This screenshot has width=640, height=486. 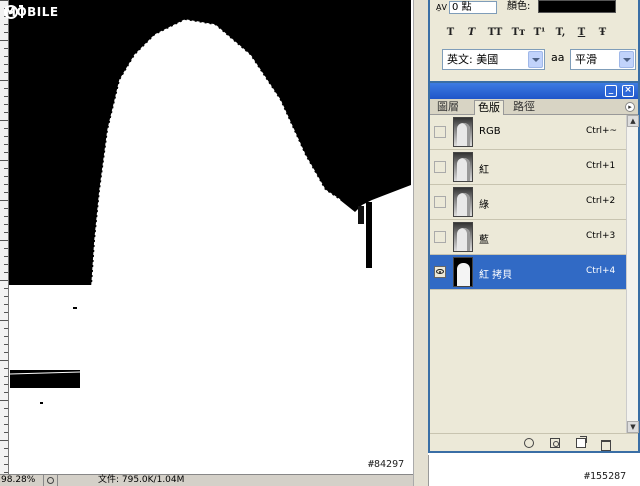 What do you see at coordinates (628, 91) in the screenshot?
I see `close-icon: ×` at bounding box center [628, 91].